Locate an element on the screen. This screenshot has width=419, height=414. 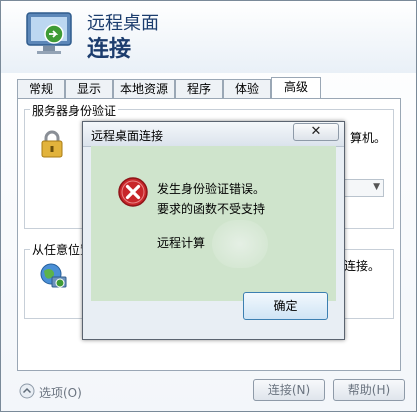
error-icon is located at coordinates (133, 192).